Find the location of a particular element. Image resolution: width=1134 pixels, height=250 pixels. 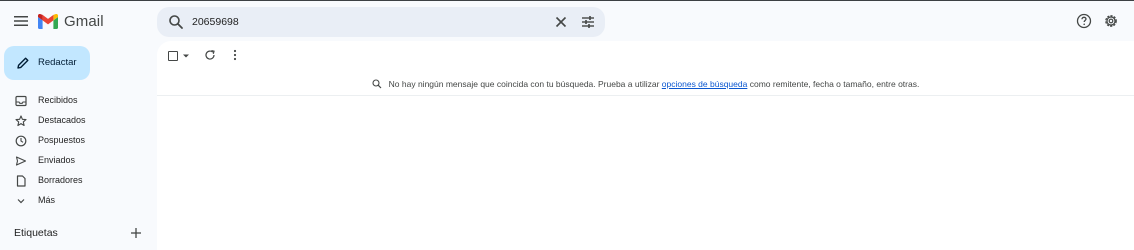

plus-icon is located at coordinates (136, 233).